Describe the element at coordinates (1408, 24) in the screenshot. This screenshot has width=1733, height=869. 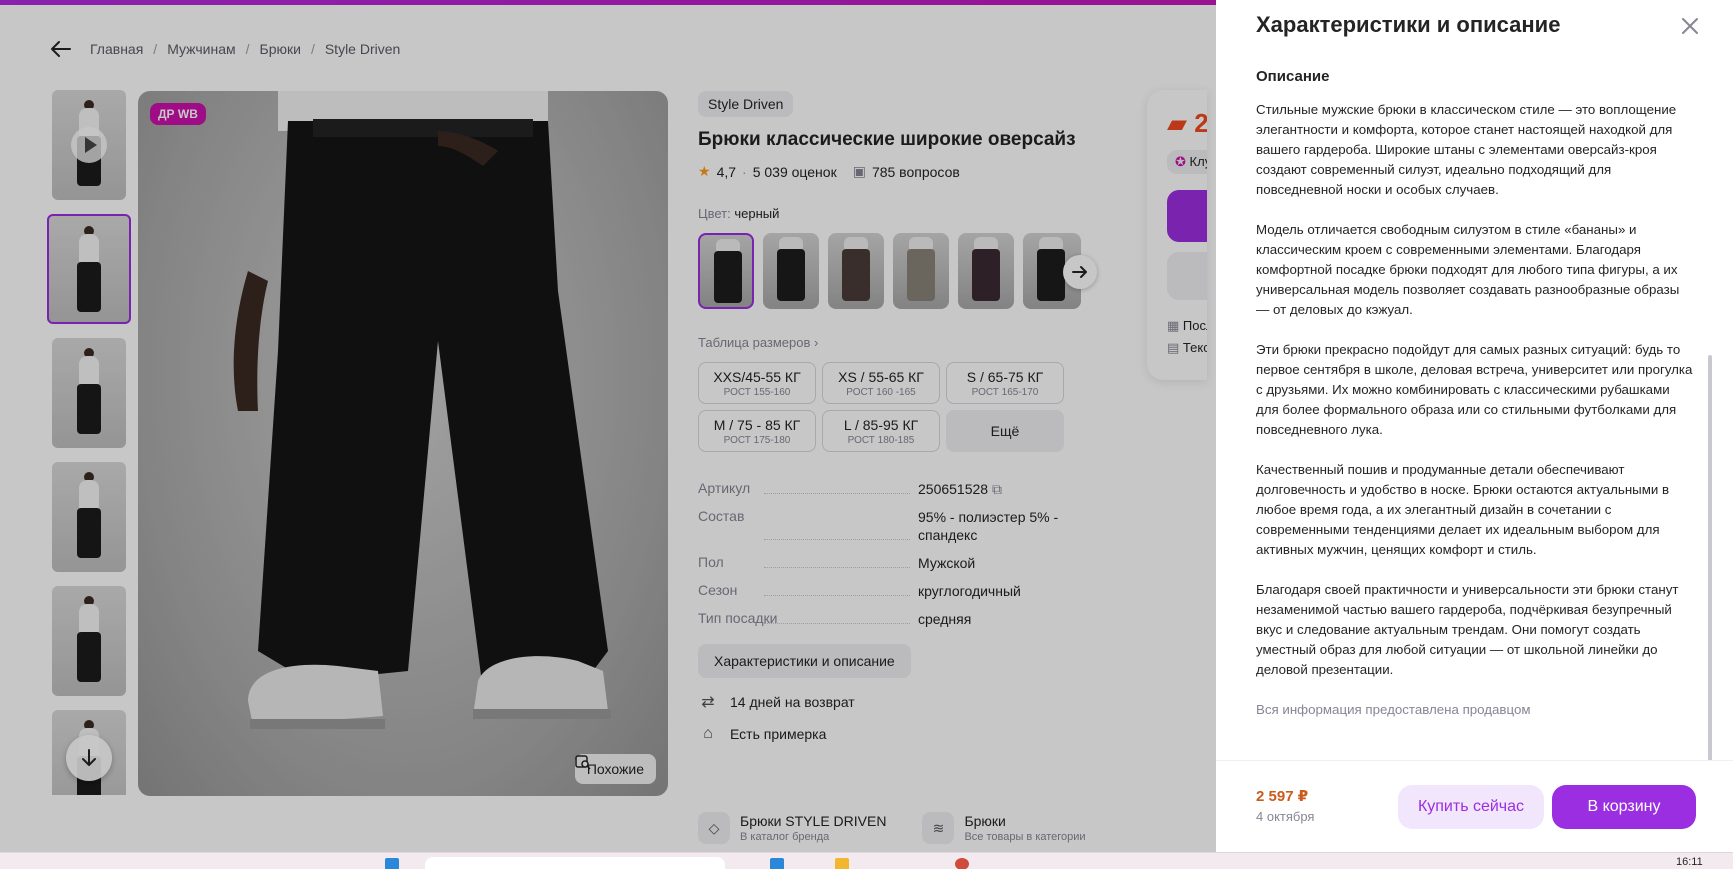
I see `panel-title: Характеристики и описание` at that location.